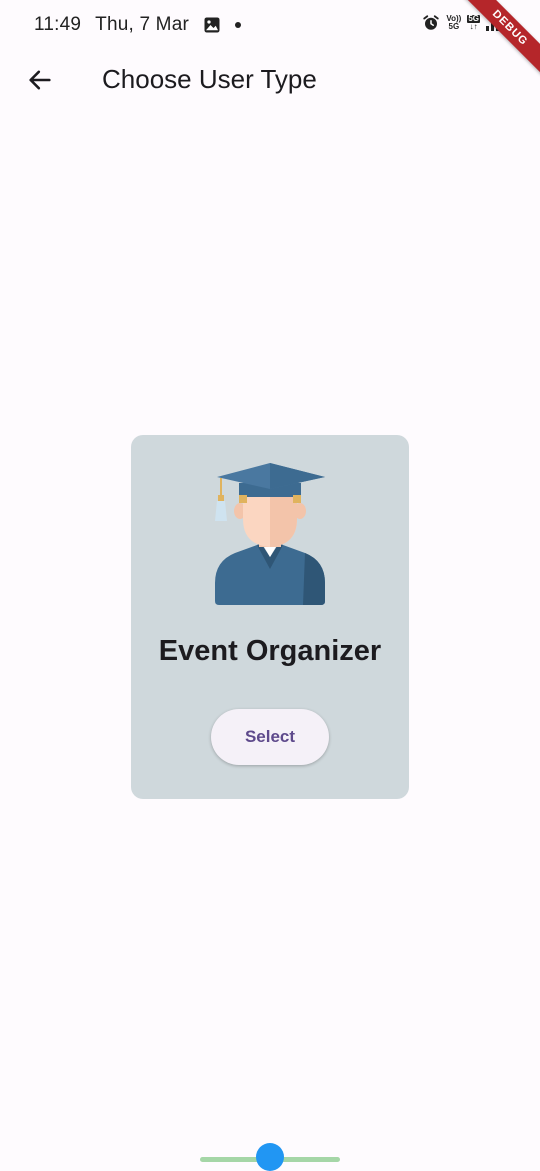  I want to click on status-time: 11:49, so click(58, 24).